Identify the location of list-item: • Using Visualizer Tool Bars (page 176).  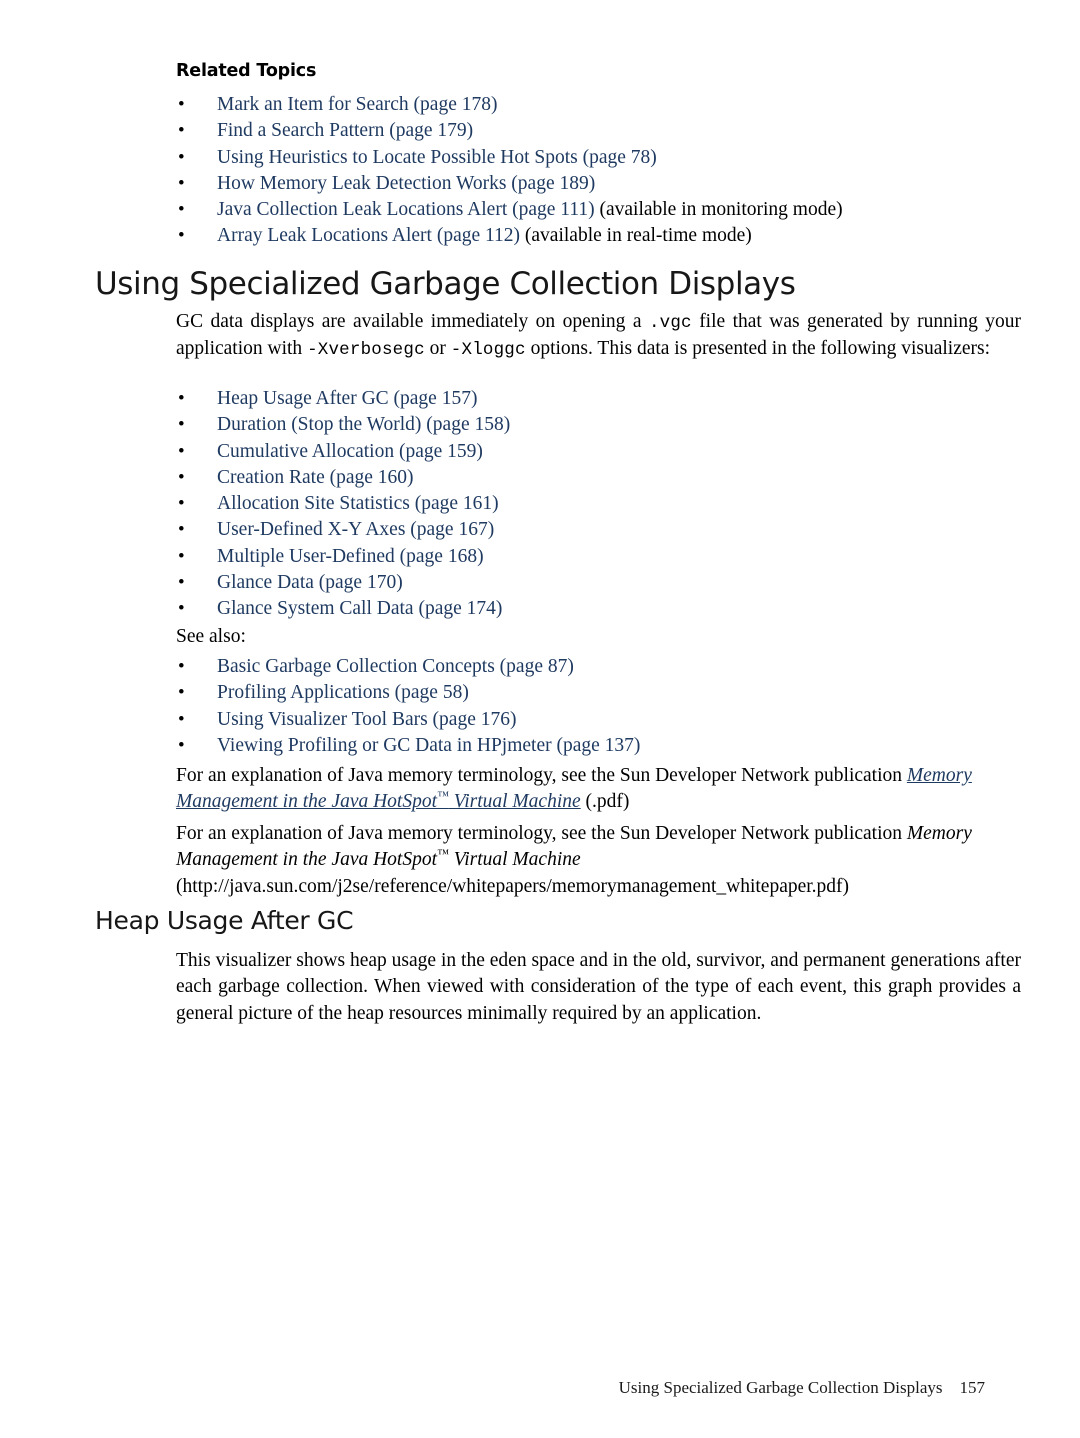
(540, 720).